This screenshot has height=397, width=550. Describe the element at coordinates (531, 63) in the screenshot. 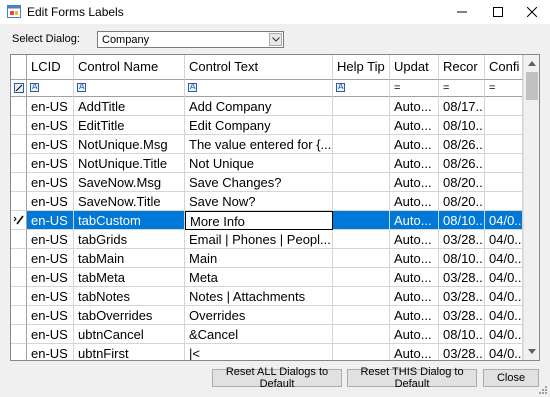

I see `scroll-up-button` at that location.